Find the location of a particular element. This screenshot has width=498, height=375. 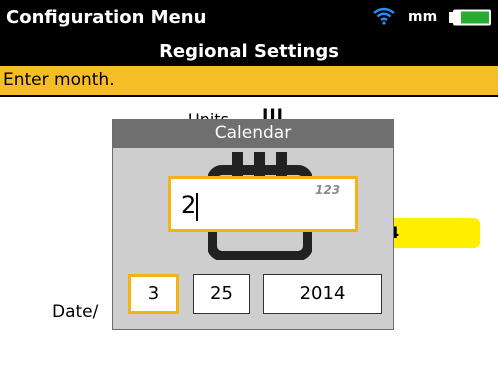

wifi-icon is located at coordinates (384, 16).